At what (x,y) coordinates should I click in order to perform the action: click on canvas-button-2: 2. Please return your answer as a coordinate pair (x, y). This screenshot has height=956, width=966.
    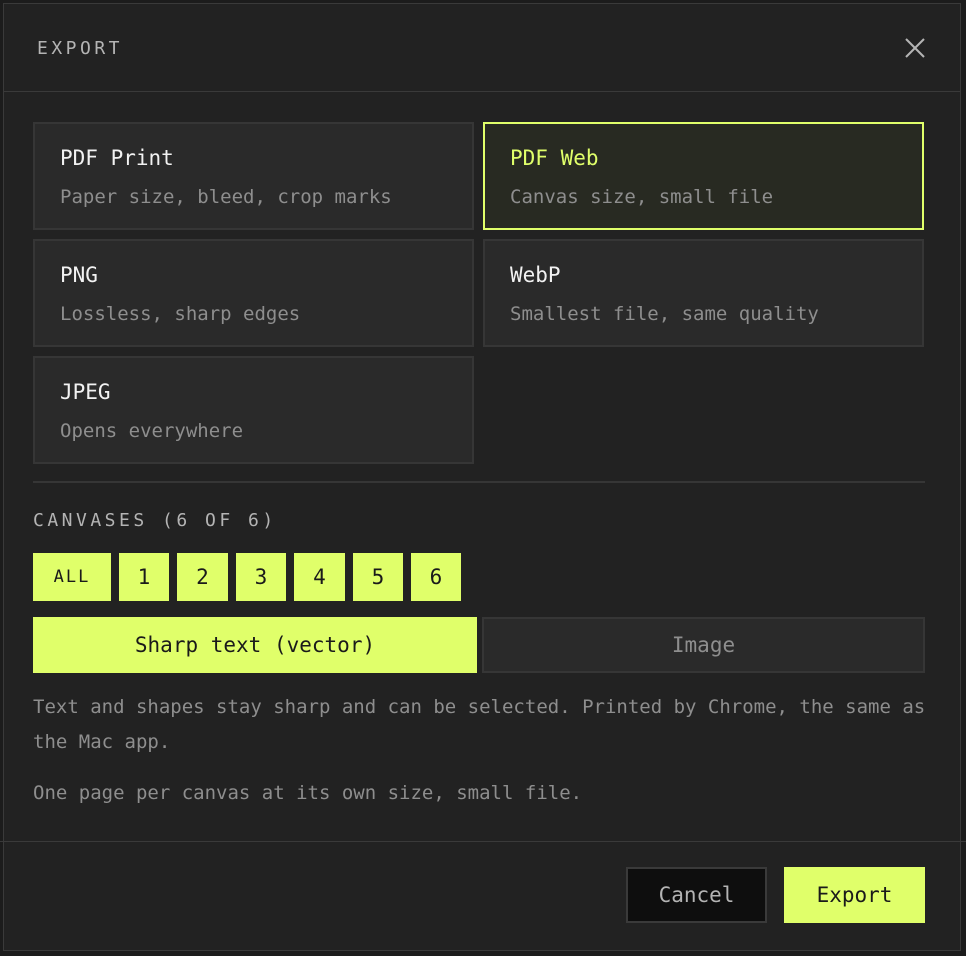
    Looking at the image, I should click on (202, 577).